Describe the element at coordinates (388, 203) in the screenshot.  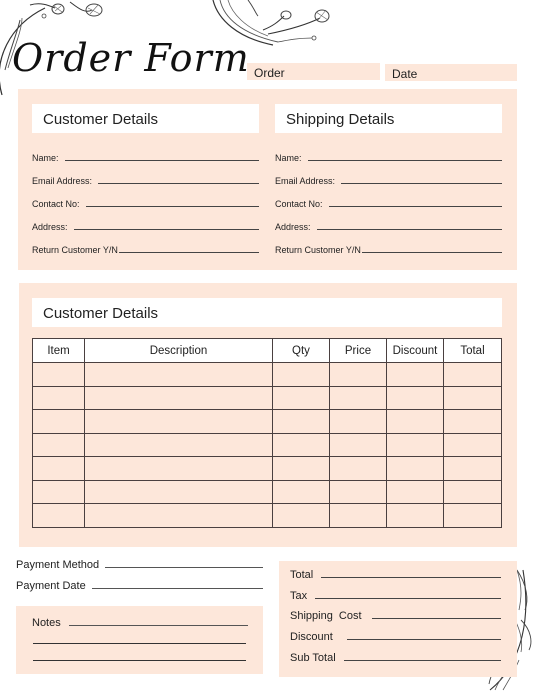
I see `shipping-contact-field: Contact No:` at that location.